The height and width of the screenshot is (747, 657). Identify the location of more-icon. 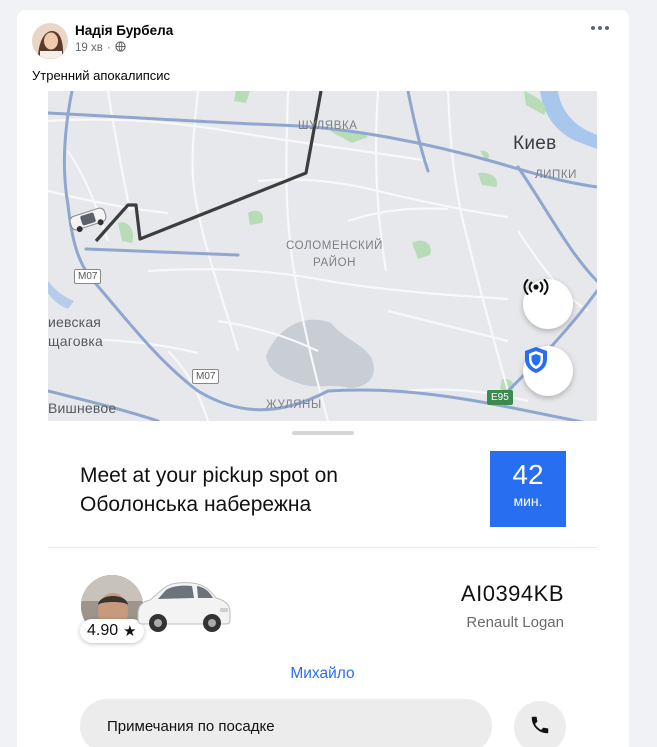
(600, 28).